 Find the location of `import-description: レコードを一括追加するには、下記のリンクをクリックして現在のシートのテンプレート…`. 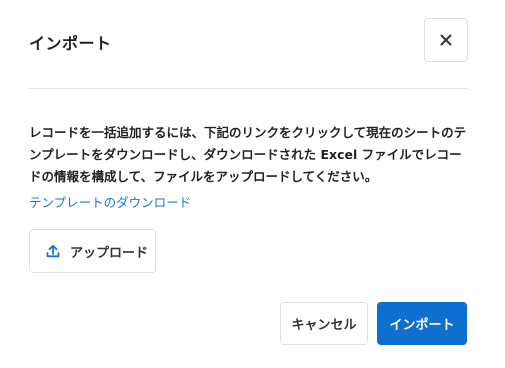

import-description: レコードを一括追加するには、下記のリンクをクリックして現在のシートのテンプレート… is located at coordinates (248, 154).